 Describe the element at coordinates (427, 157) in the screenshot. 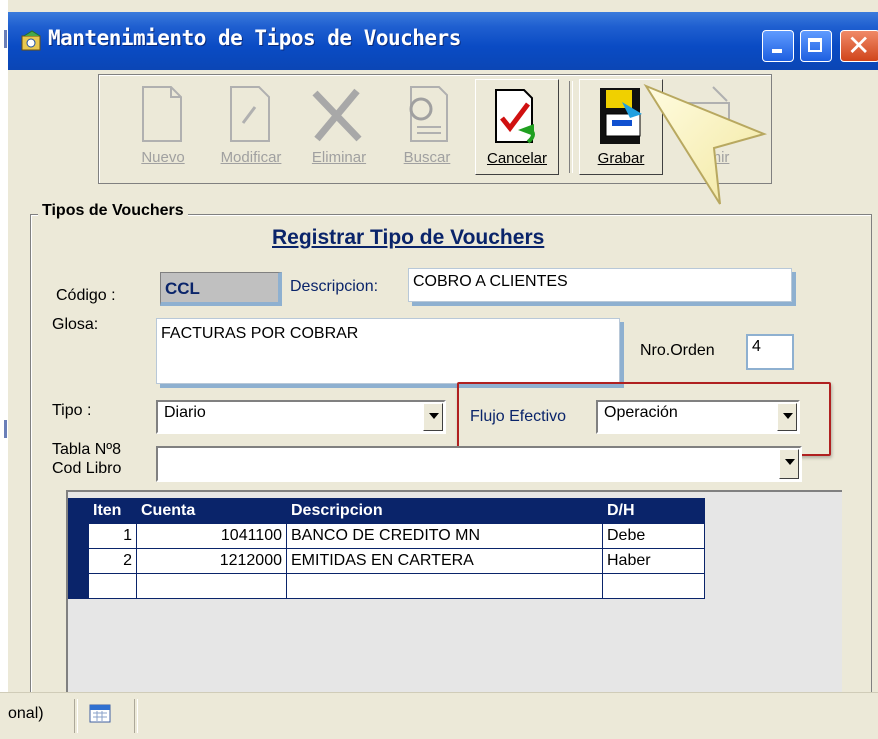

I see `search-label: Buscar` at that location.